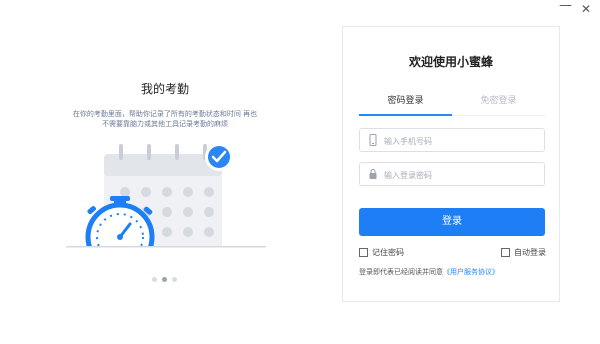 Image resolution: width=600 pixels, height=344 pixels. Describe the element at coordinates (471, 272) in the screenshot. I see `user-agreement-link: 《用户服务协议》` at that location.